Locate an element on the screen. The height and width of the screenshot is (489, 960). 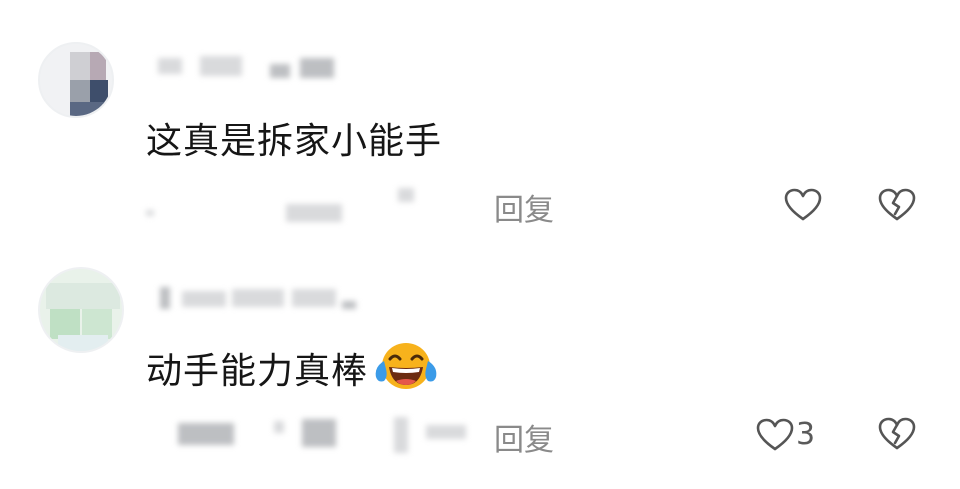
like-button: 3 is located at coordinates (785, 434).